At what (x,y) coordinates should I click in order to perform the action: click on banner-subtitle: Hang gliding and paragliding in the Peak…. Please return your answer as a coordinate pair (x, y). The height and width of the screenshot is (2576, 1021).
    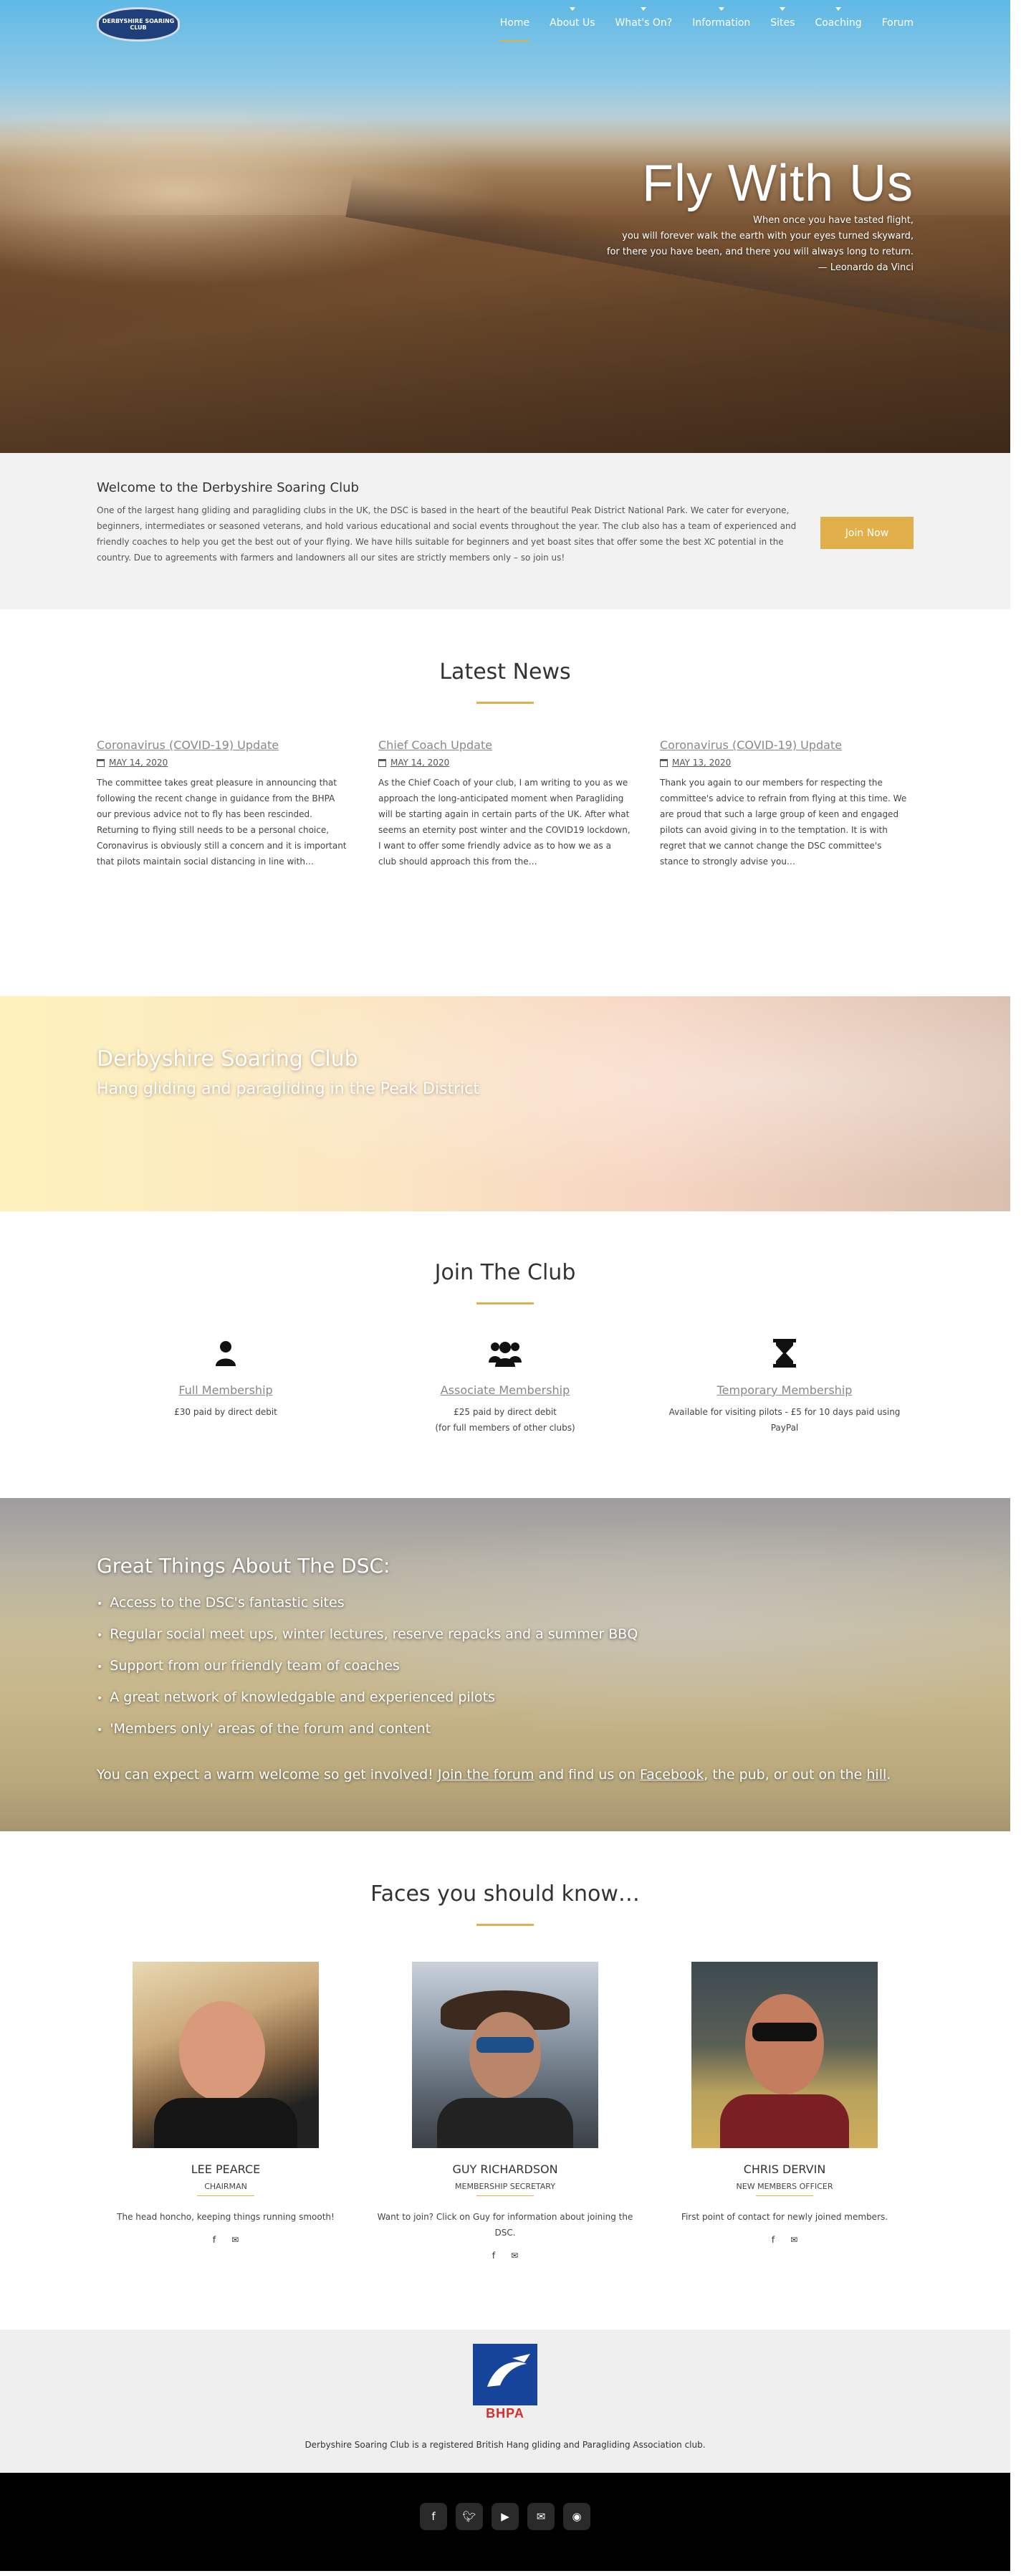
    Looking at the image, I should click on (288, 1089).